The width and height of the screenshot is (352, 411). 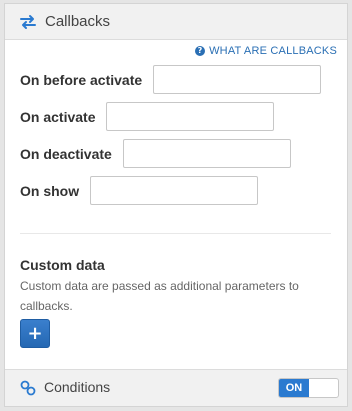 What do you see at coordinates (66, 154) in the screenshot?
I see `on-deactivate-label: On deactivate` at bounding box center [66, 154].